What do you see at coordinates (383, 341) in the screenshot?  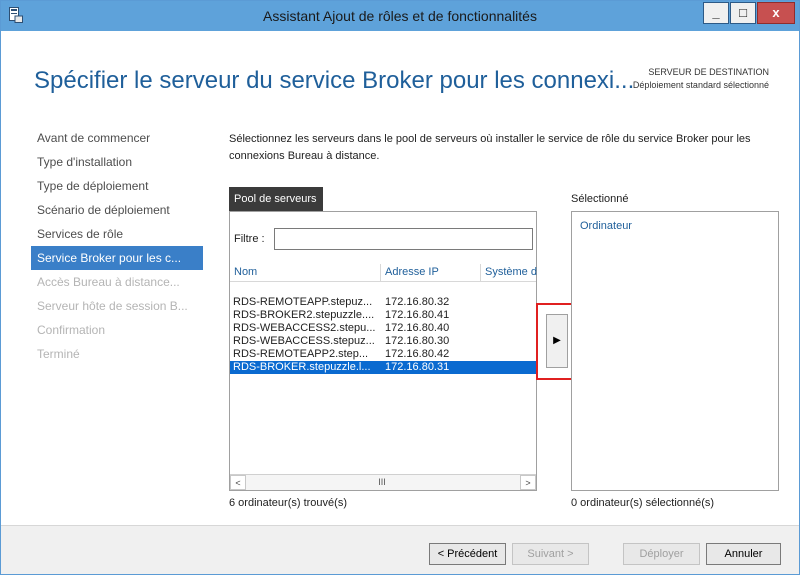 I see `server-row: RDS-WEBACCESS.stepuz... 172.16.80.30` at bounding box center [383, 341].